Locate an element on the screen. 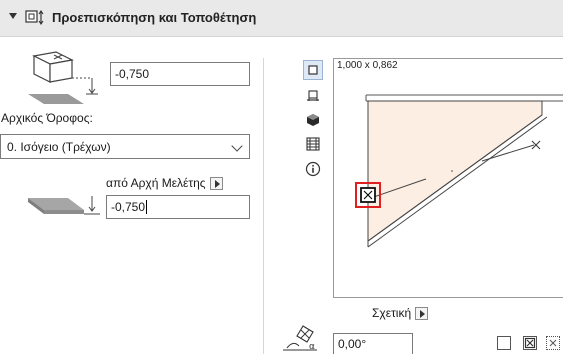 The height and width of the screenshot is (354, 563). floor-plan-view-button is located at coordinates (313, 70).